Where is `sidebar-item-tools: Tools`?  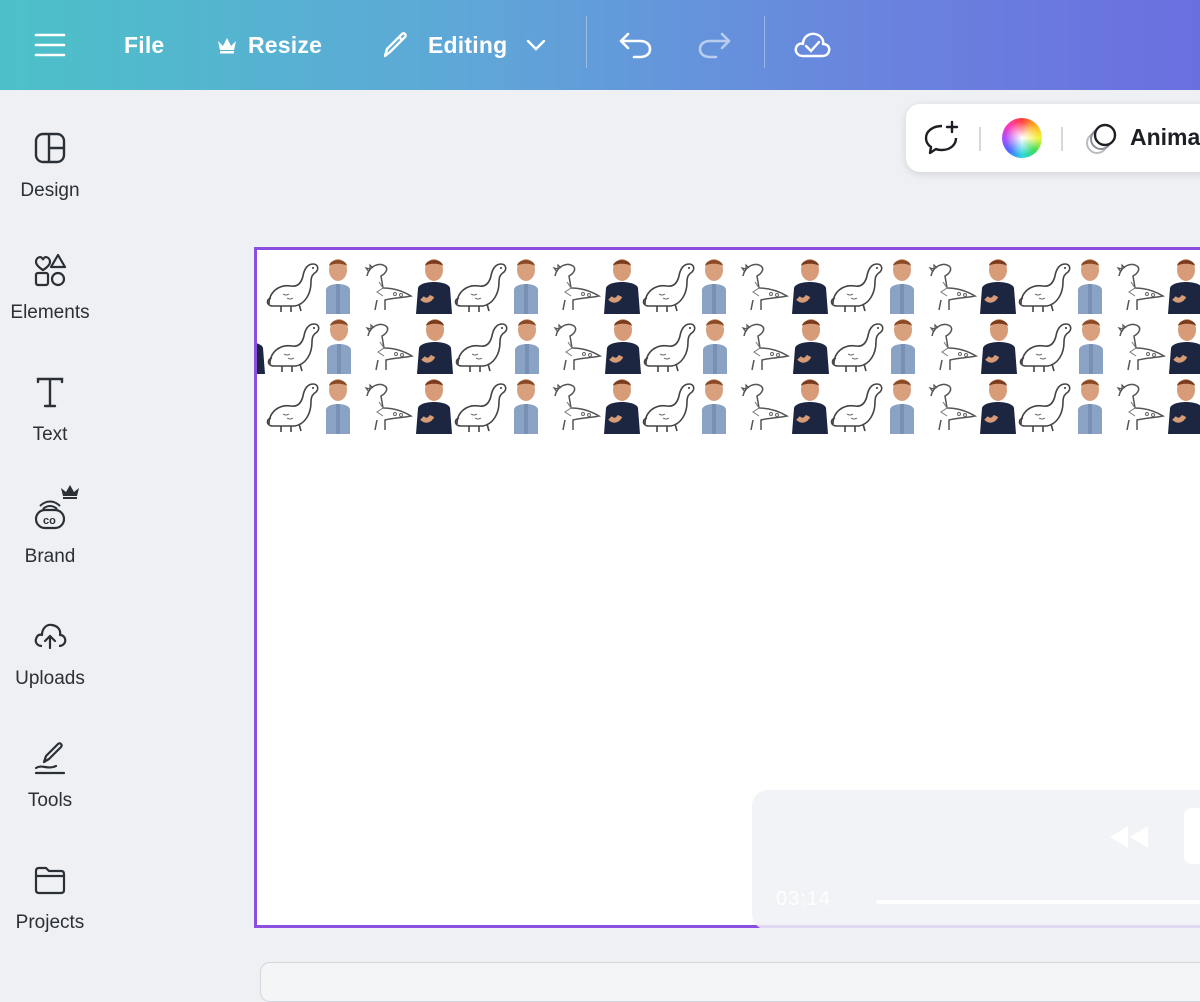 sidebar-item-tools: Tools is located at coordinates (50, 795).